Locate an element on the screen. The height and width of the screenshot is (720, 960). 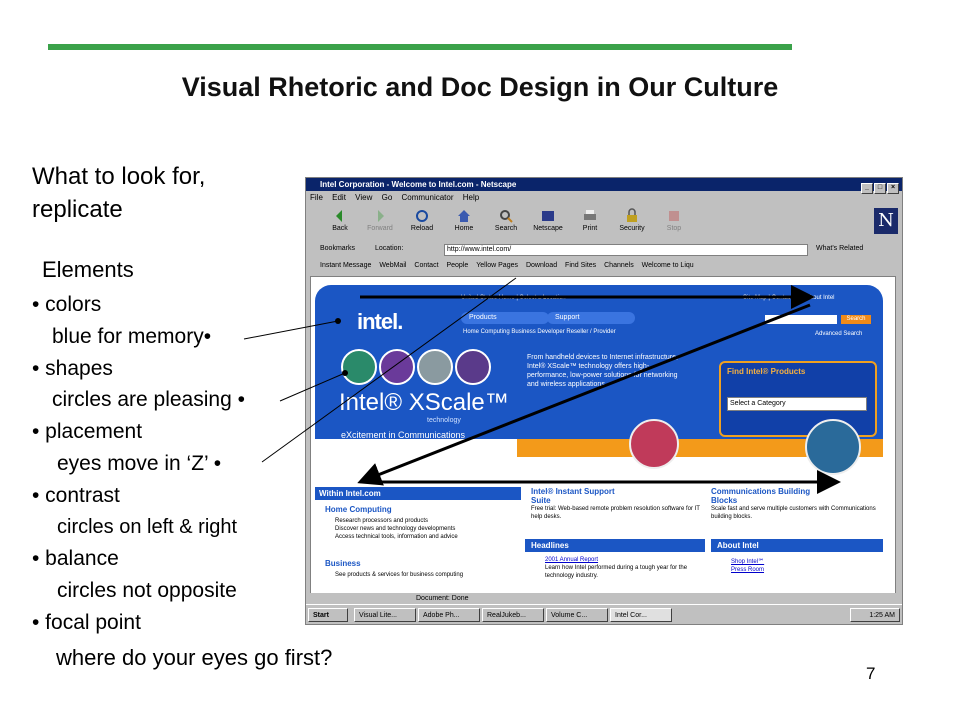
about-intel-heading: About Intel is located at coordinates (797, 545).